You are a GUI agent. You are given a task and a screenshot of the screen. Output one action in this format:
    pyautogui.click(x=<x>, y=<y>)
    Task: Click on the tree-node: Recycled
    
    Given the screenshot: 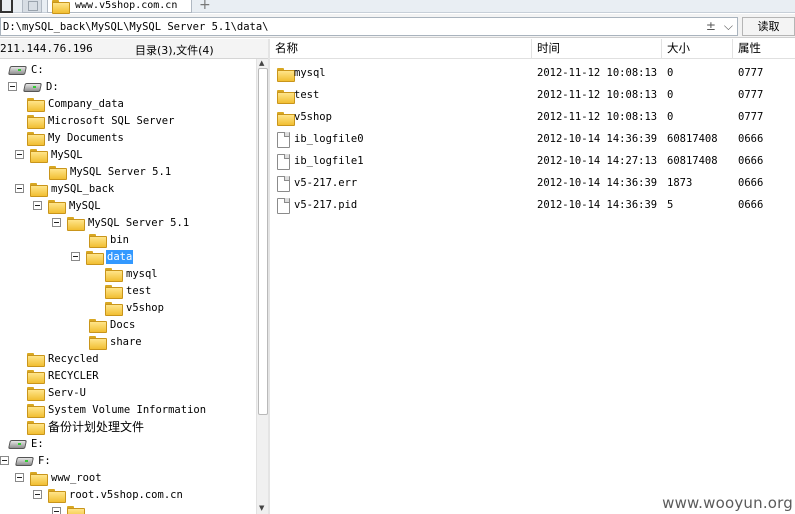 What is the action you would take?
    pyautogui.click(x=63, y=358)
    